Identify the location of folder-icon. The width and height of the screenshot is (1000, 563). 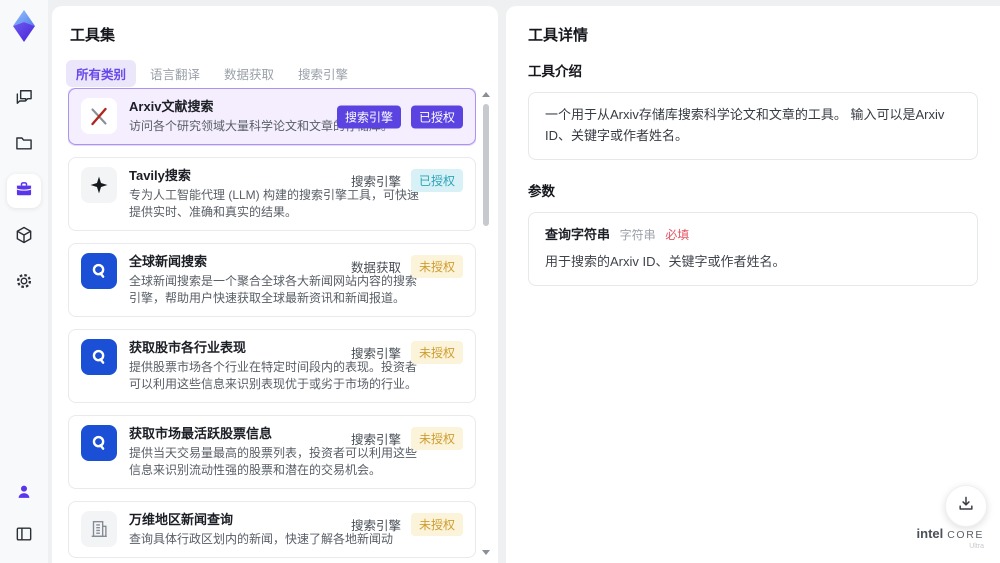
(24, 145).